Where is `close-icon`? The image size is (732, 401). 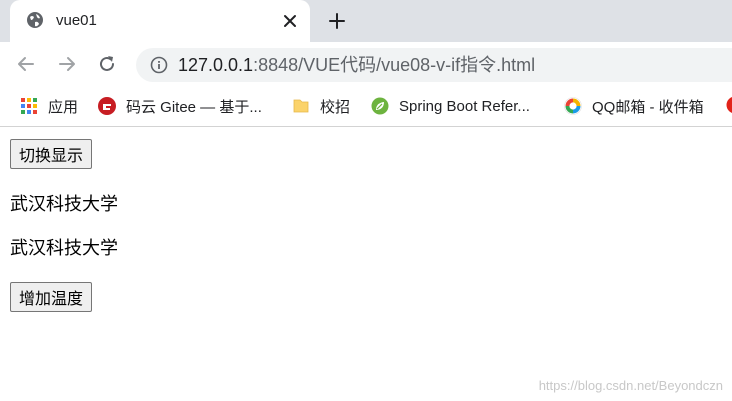 close-icon is located at coordinates (290, 21).